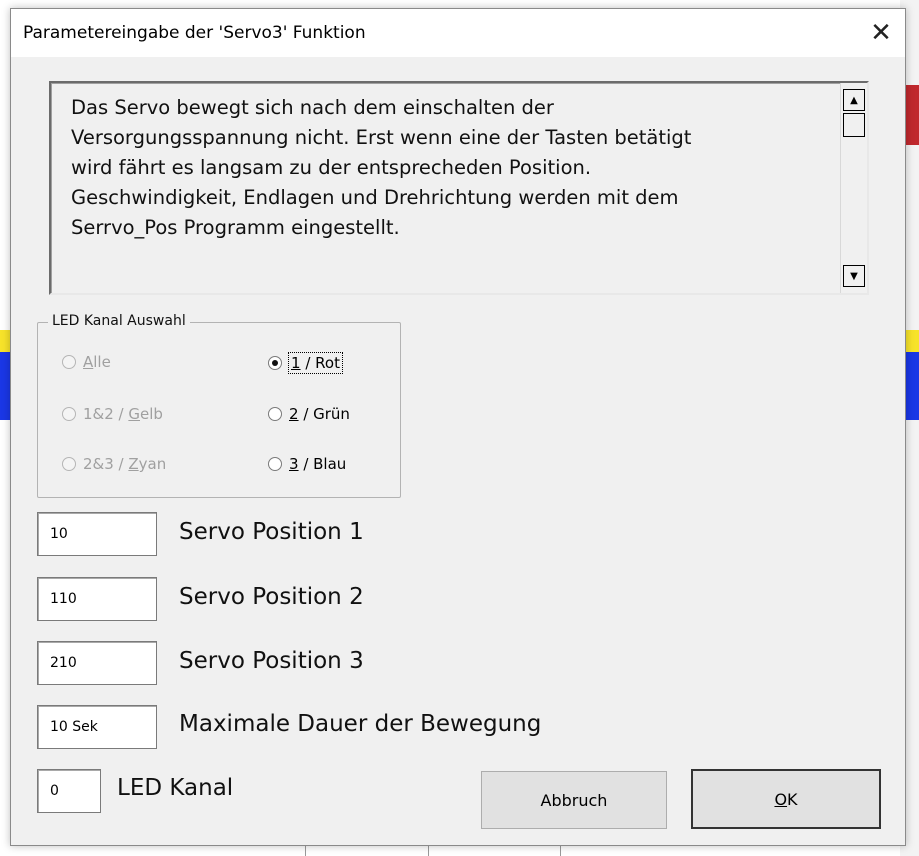 This screenshot has height=856, width=919. I want to click on radio-selected-dot, so click(275, 363).